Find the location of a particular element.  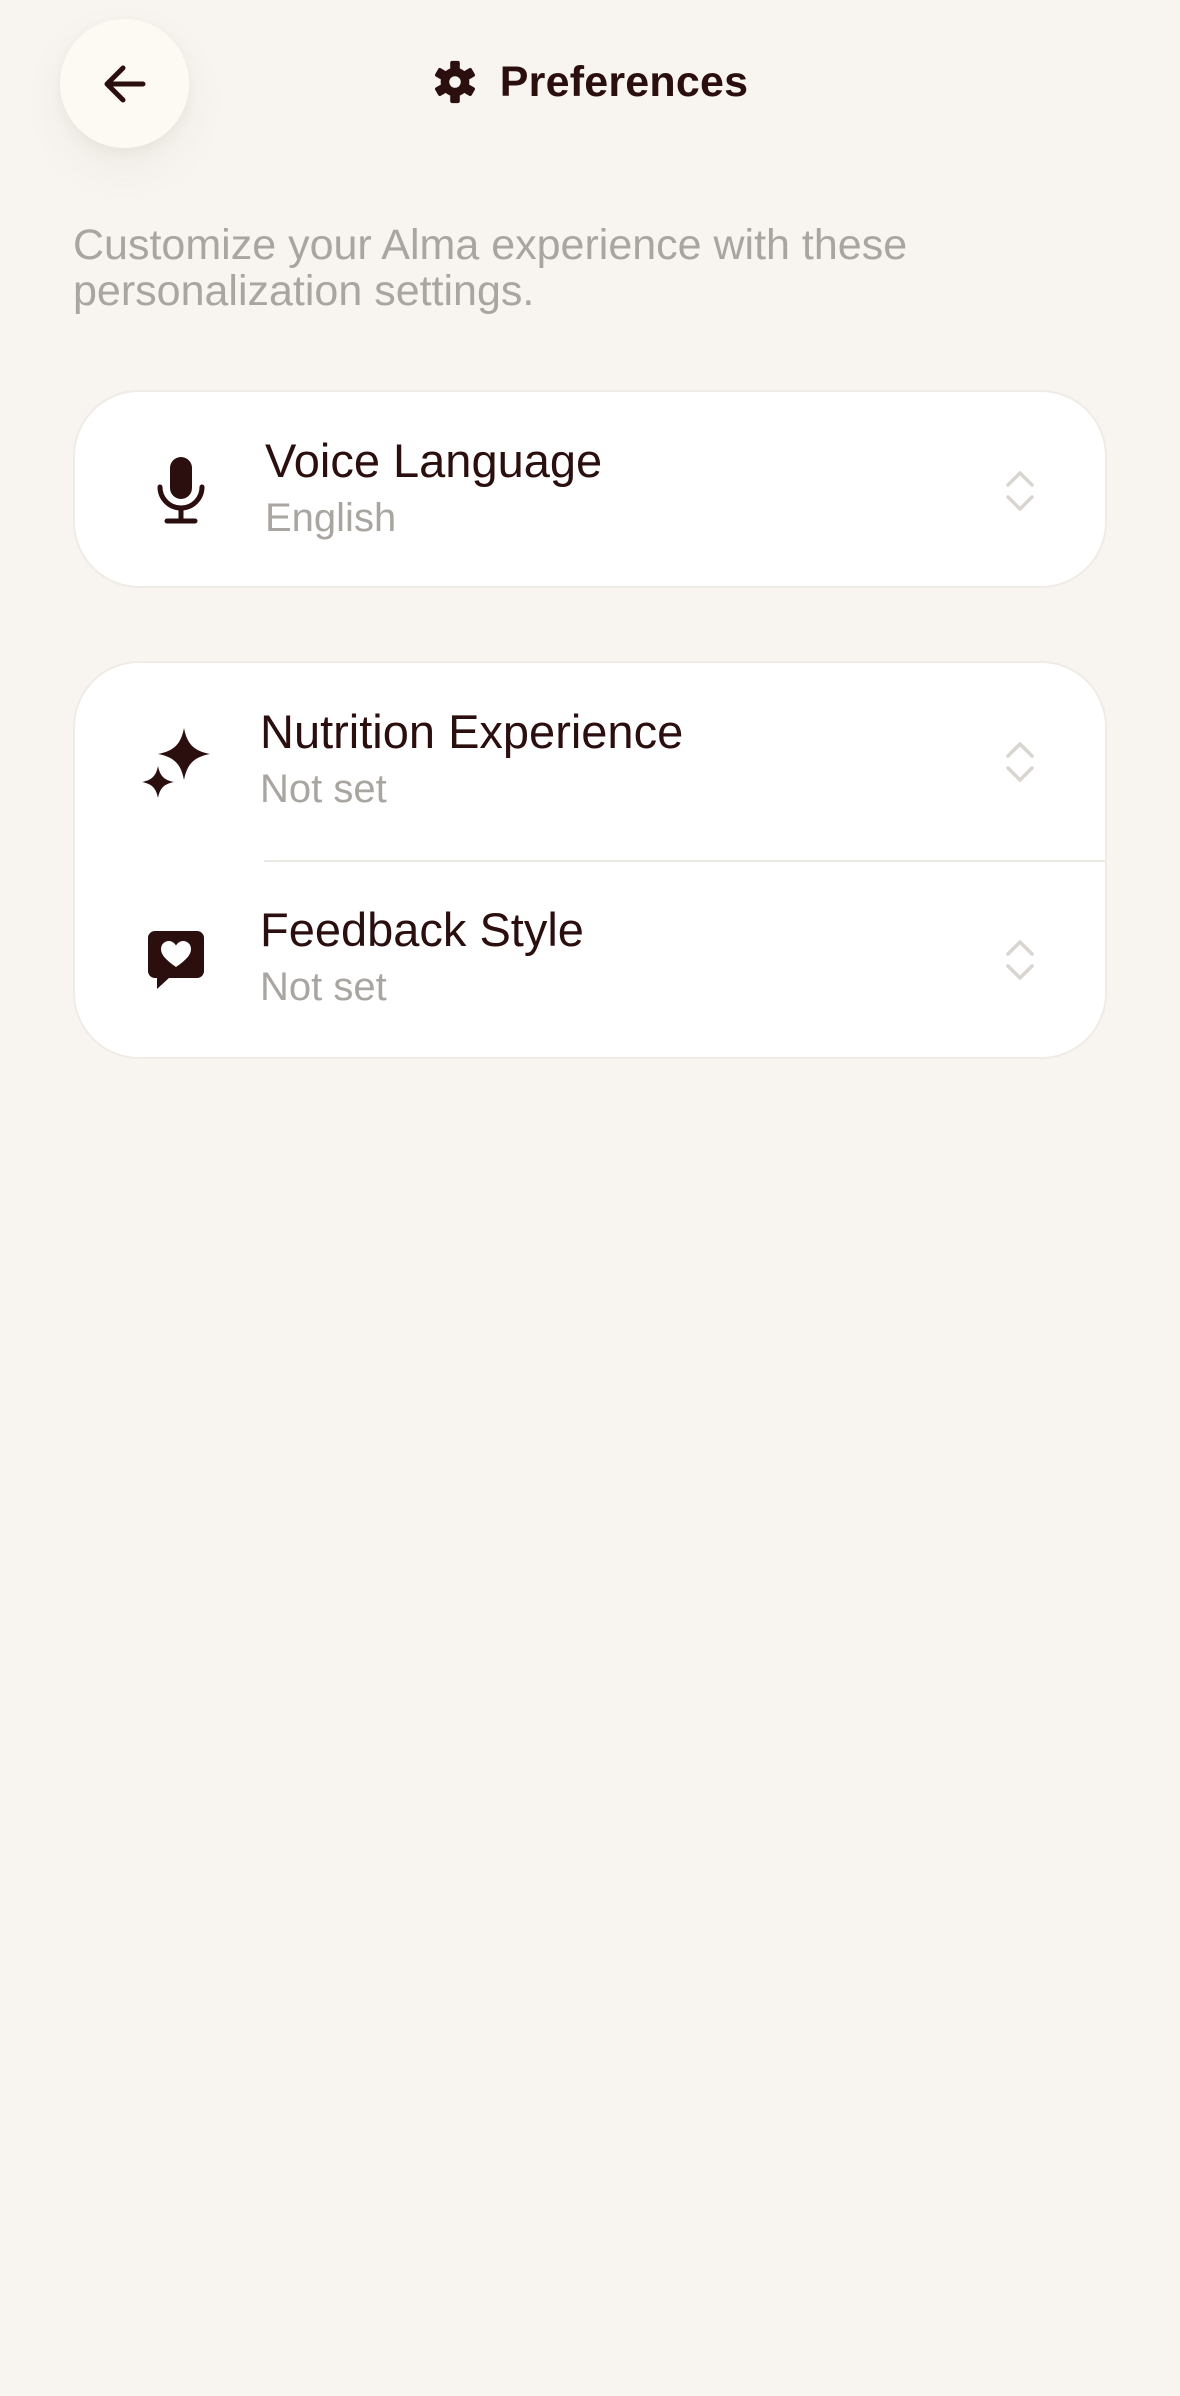

voice-language-row: Voice Language English is located at coordinates (590, 489).